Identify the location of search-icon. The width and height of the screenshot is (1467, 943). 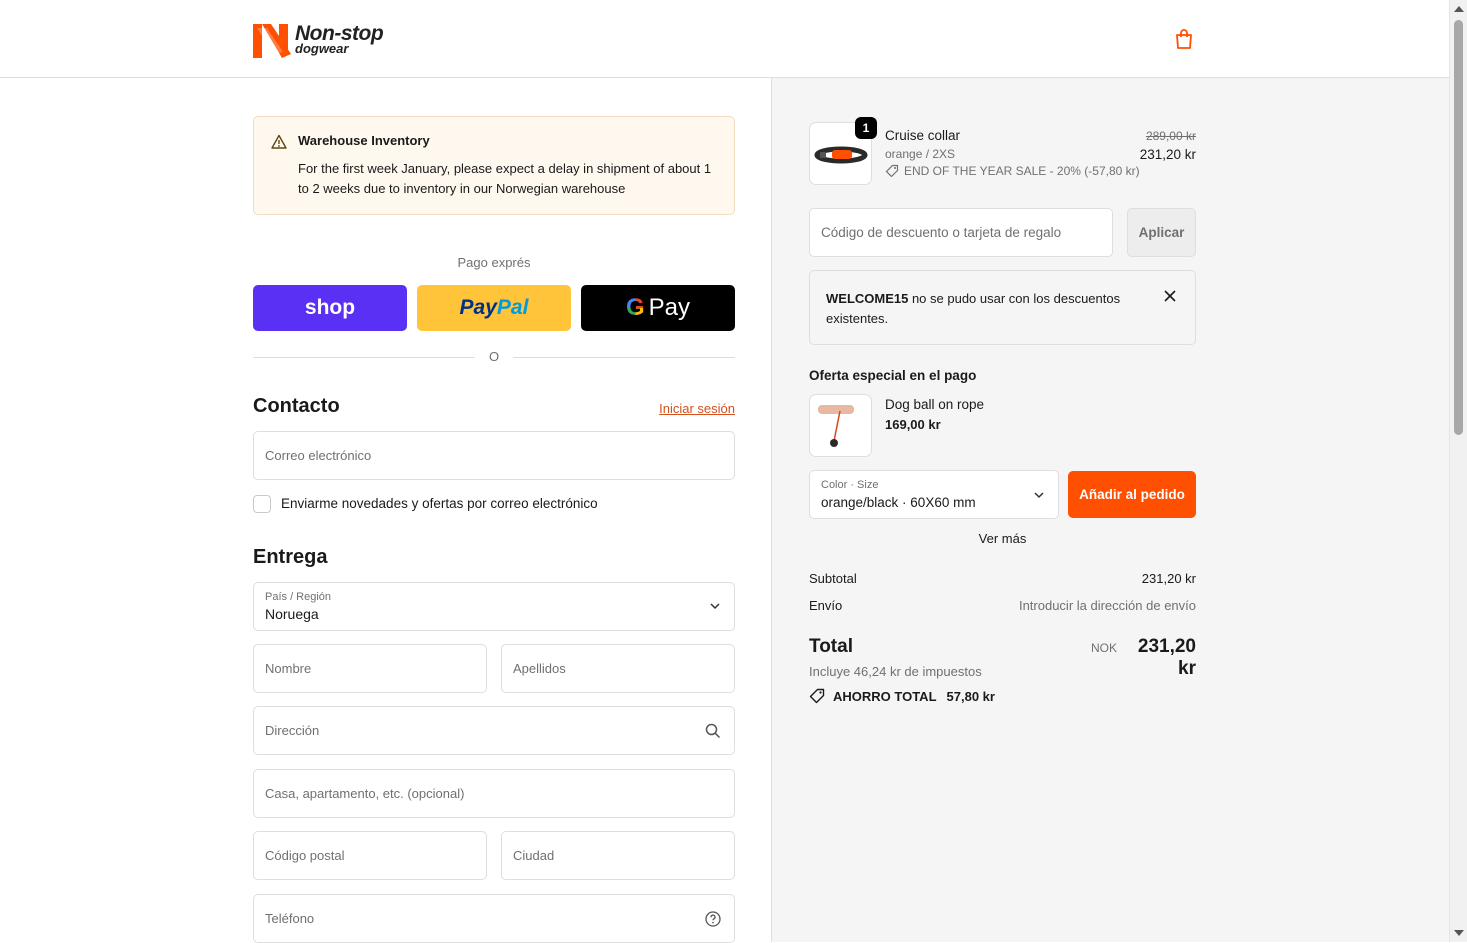
(713, 731).